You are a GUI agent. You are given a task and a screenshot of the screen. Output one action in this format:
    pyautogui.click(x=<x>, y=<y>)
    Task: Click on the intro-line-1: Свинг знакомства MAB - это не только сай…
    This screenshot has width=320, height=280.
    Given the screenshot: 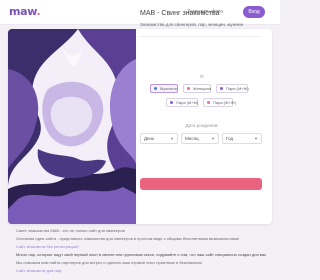 What is the action you would take?
    pyautogui.click(x=70, y=230)
    